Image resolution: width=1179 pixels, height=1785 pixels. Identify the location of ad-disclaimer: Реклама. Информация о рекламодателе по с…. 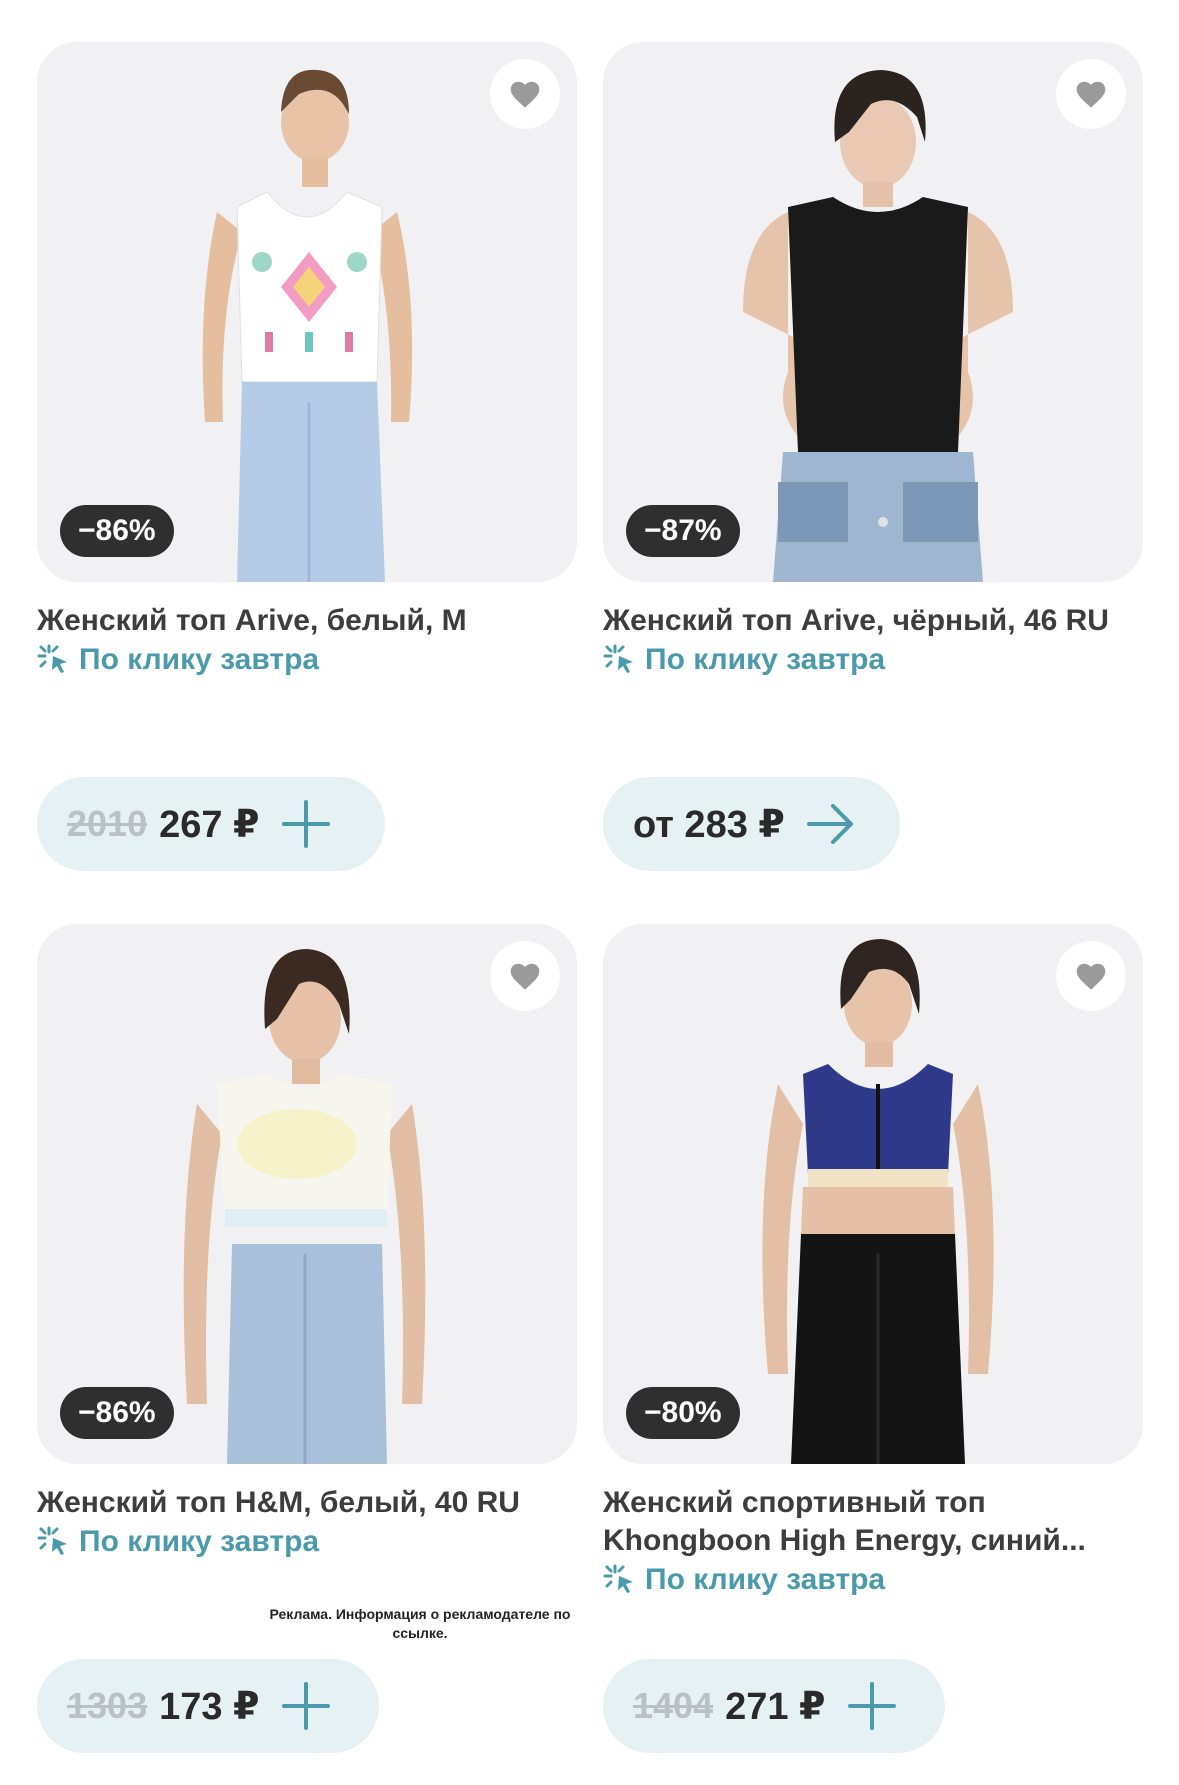
(420, 1624).